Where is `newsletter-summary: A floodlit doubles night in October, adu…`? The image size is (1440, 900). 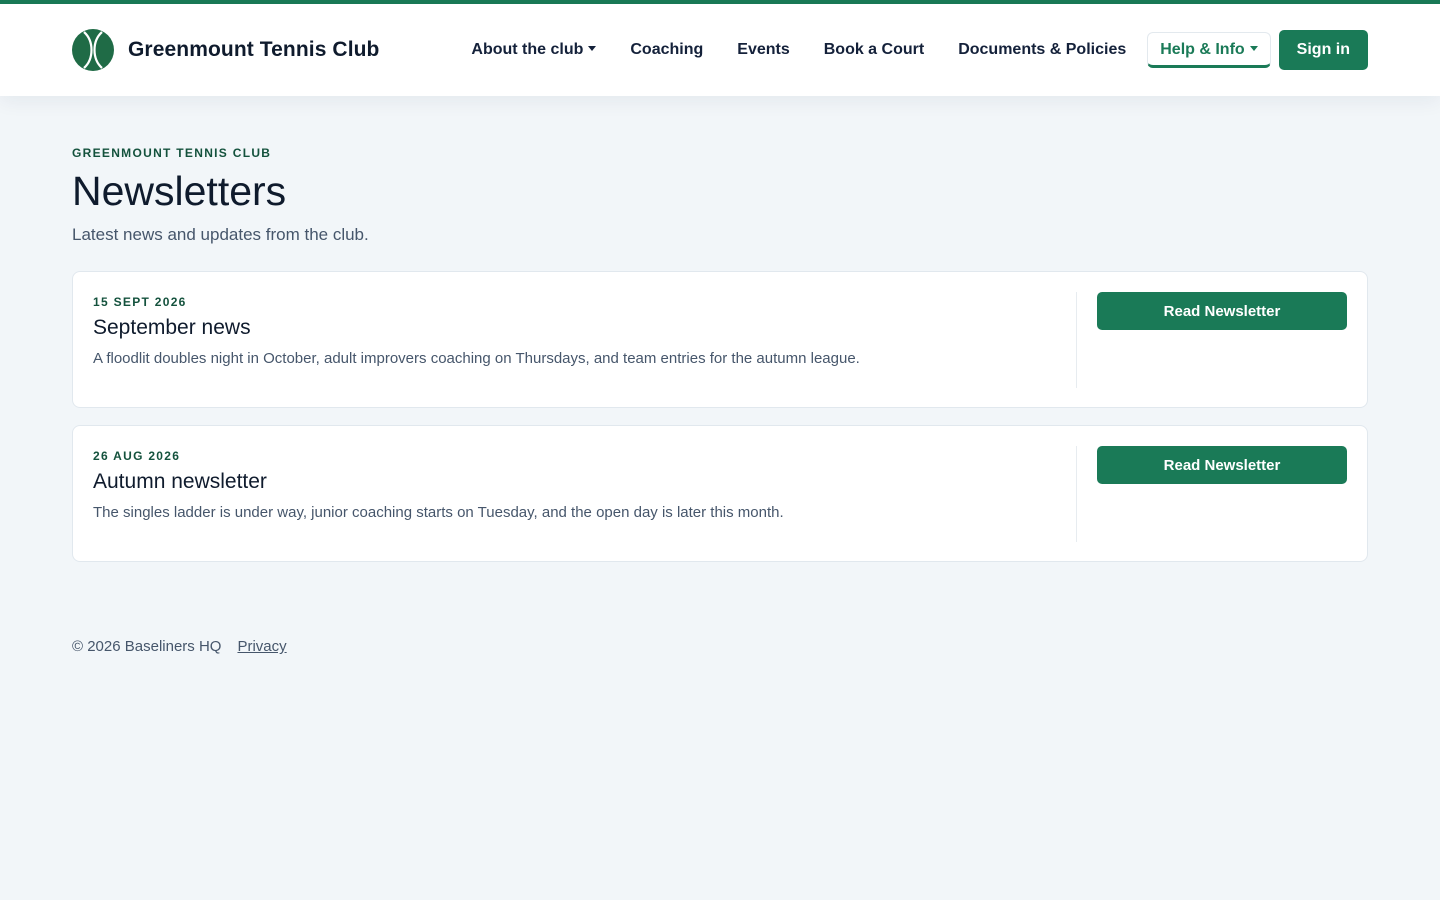
newsletter-summary: A floodlit doubles night in October, adu… is located at coordinates (476, 359).